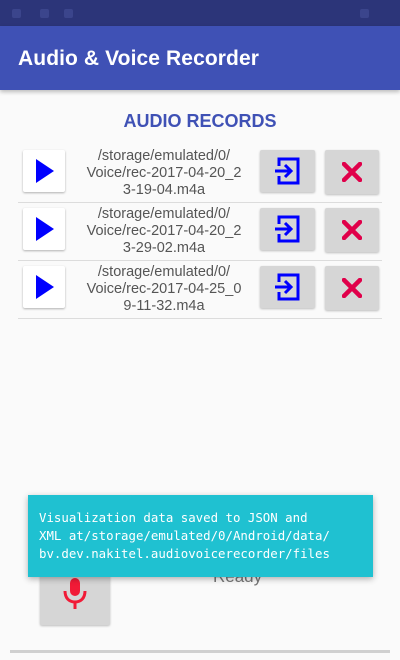 The image size is (400, 660). Describe the element at coordinates (139, 58) in the screenshot. I see `app-title: Audio & Voice Recorder` at that location.